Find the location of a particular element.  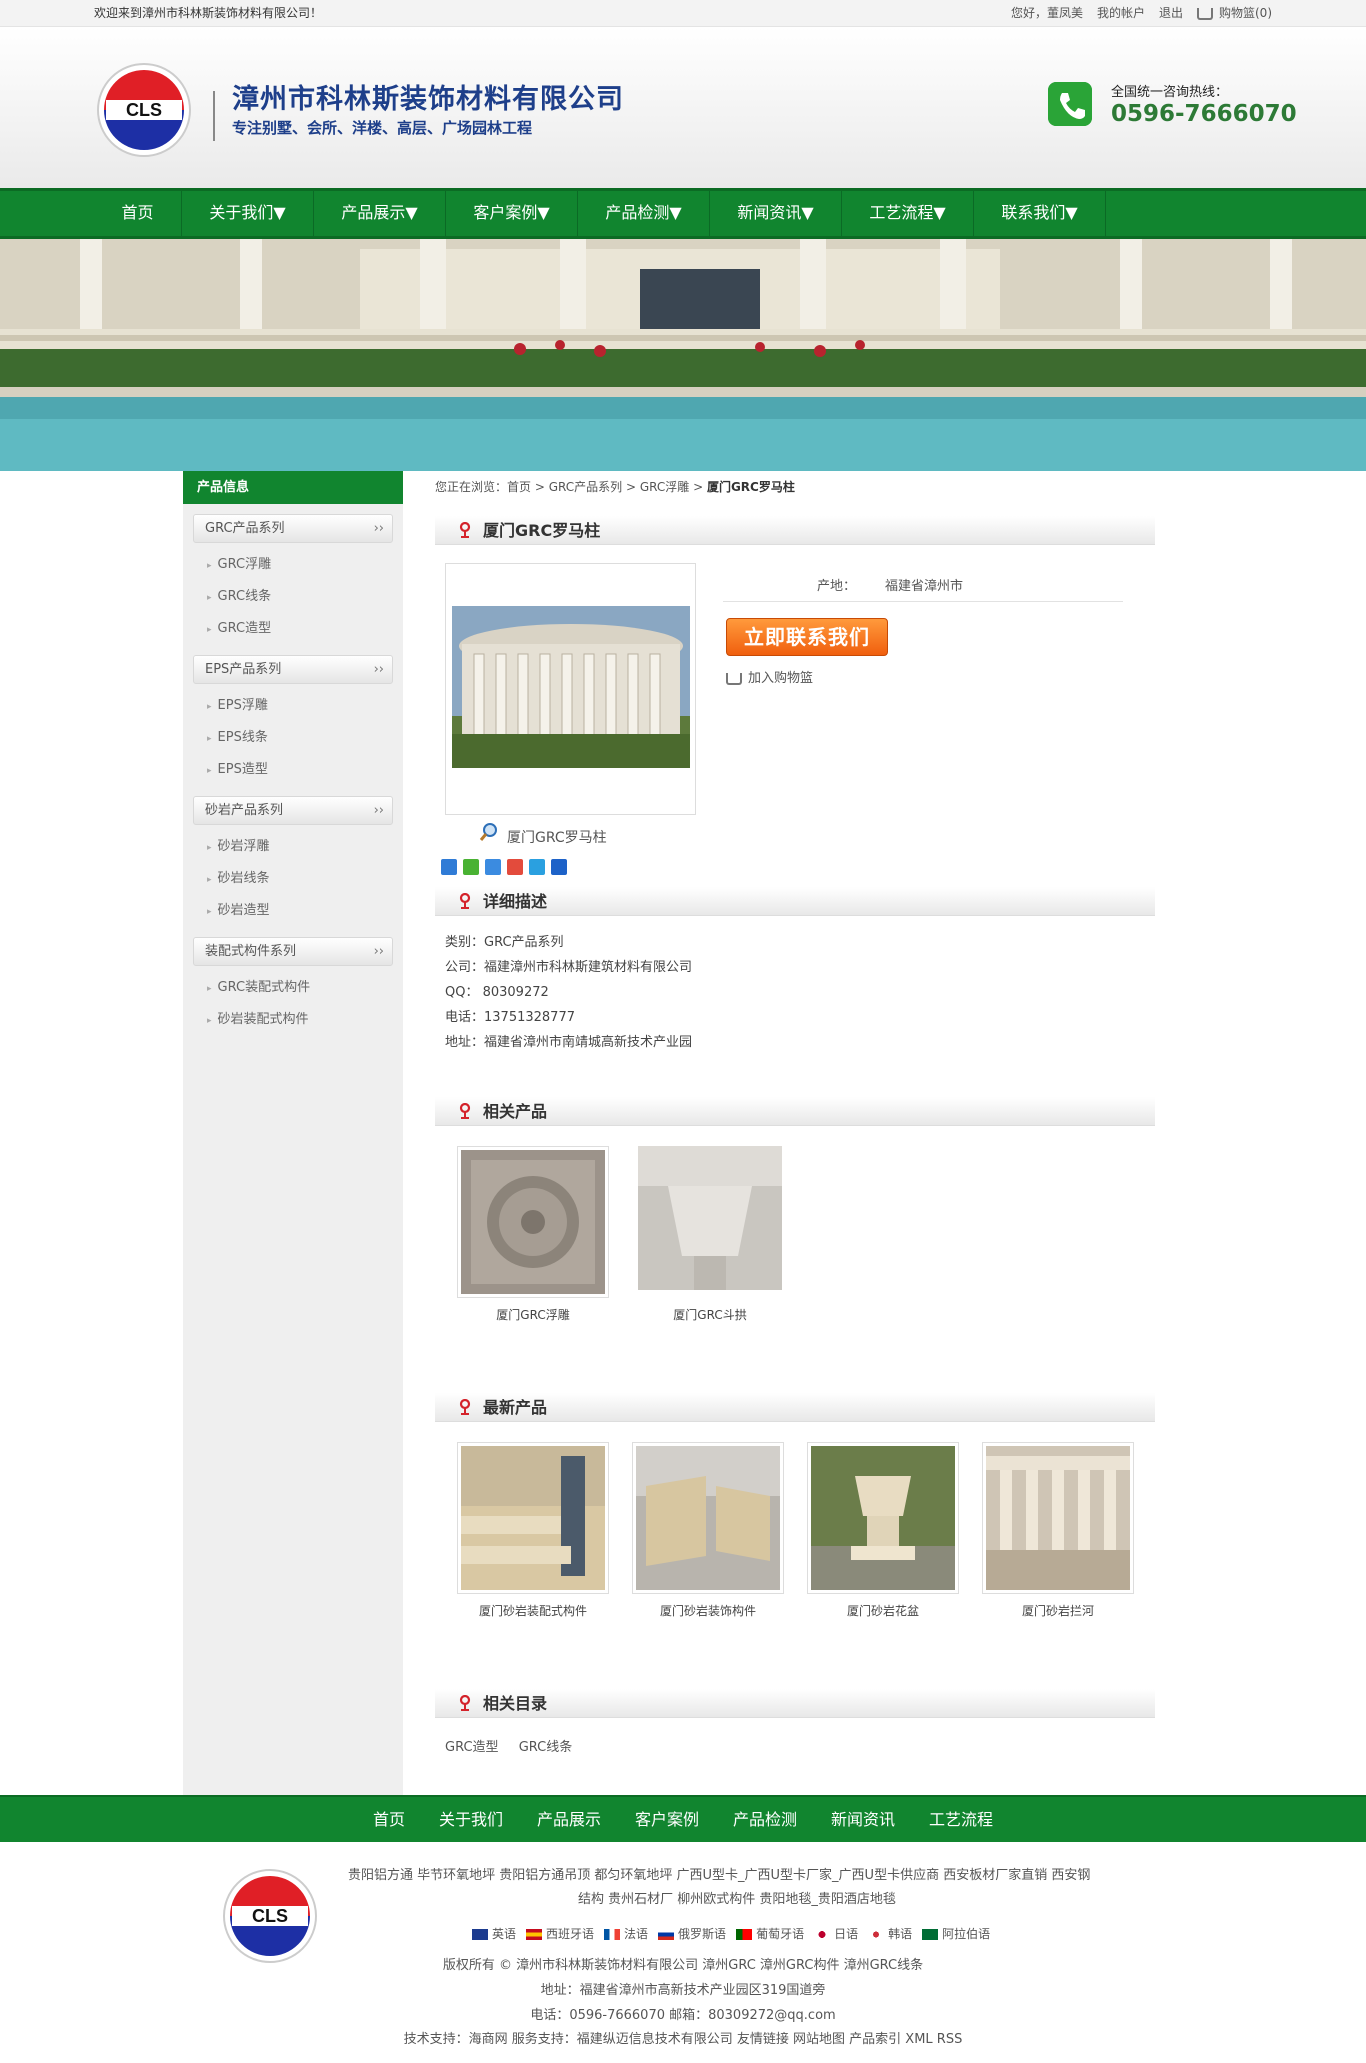

sidebar-item-grc-shape: GRC造型 is located at coordinates (293, 629).